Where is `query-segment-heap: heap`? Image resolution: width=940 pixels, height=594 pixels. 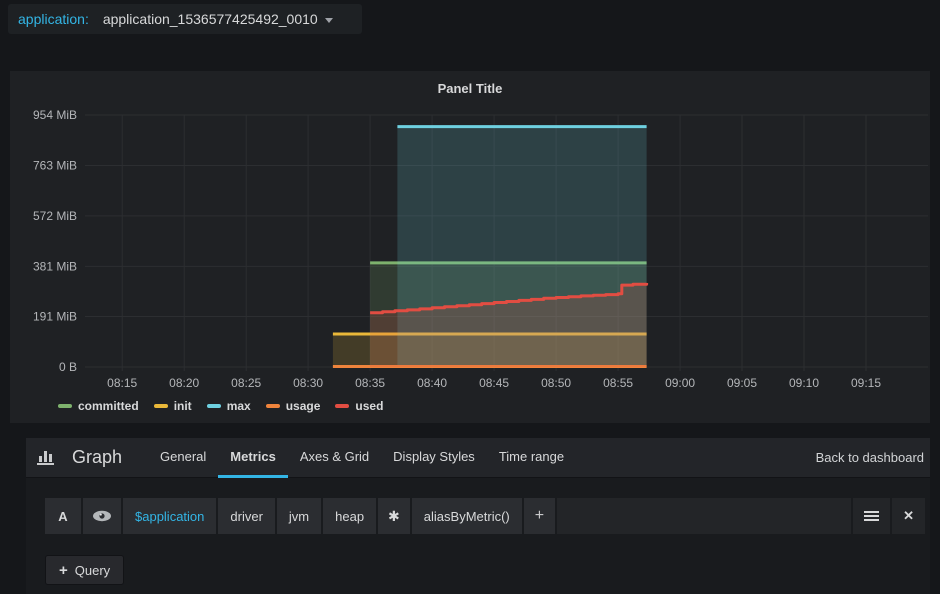 query-segment-heap: heap is located at coordinates (350, 516).